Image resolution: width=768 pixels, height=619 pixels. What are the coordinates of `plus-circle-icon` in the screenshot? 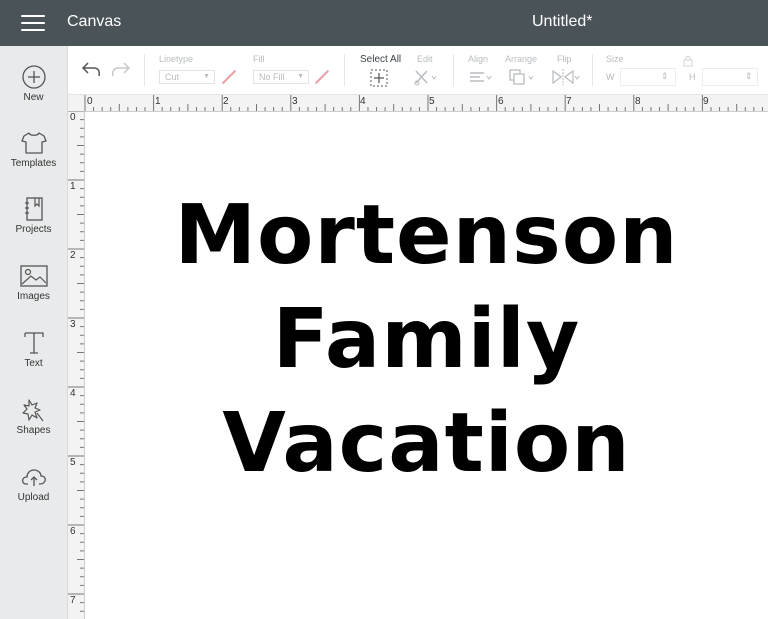 It's located at (33, 77).